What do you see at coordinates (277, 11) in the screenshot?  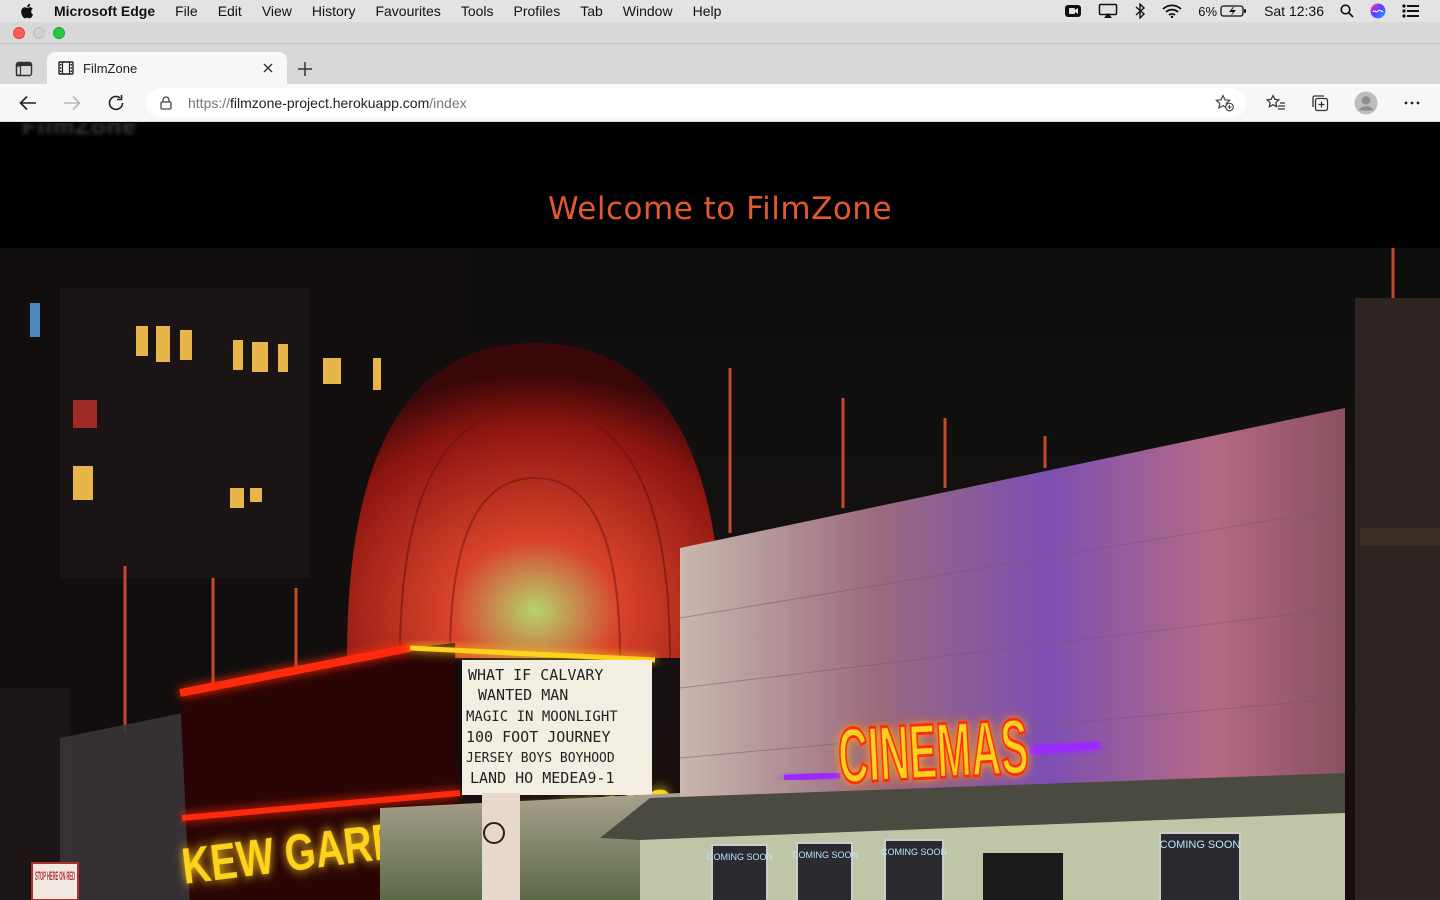 I see `menu-view: View` at bounding box center [277, 11].